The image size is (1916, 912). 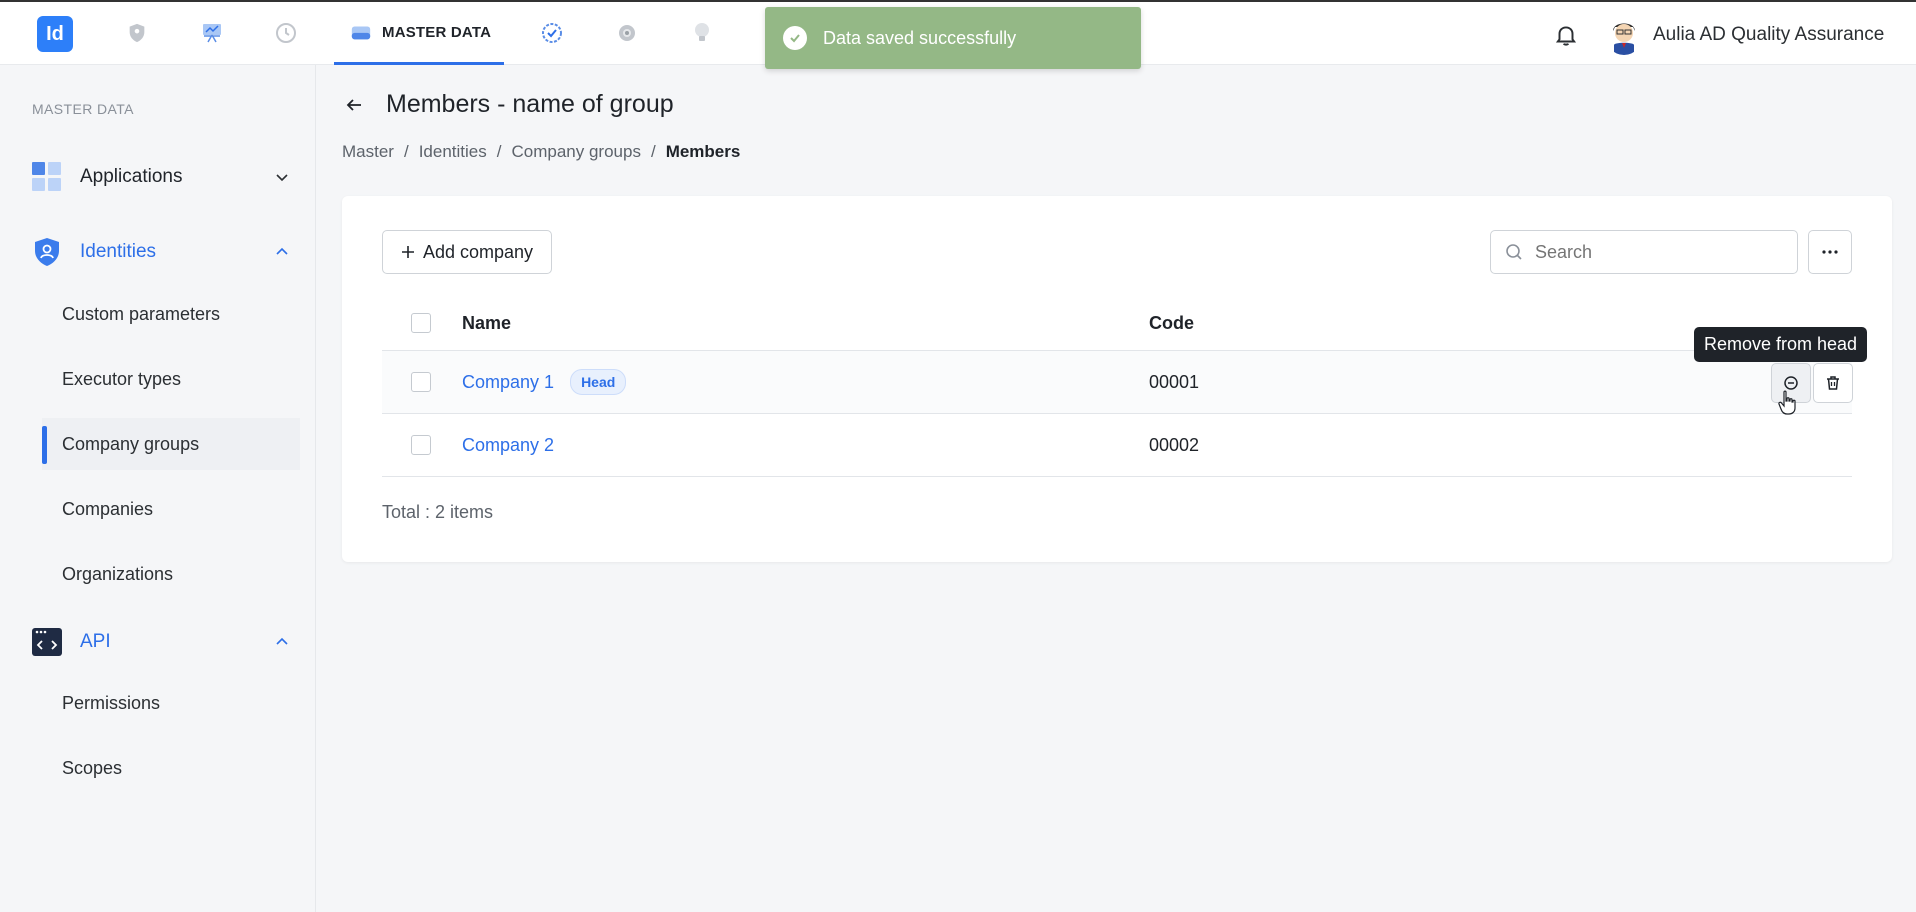 I want to click on table-header: Name Code, so click(x=1117, y=323).